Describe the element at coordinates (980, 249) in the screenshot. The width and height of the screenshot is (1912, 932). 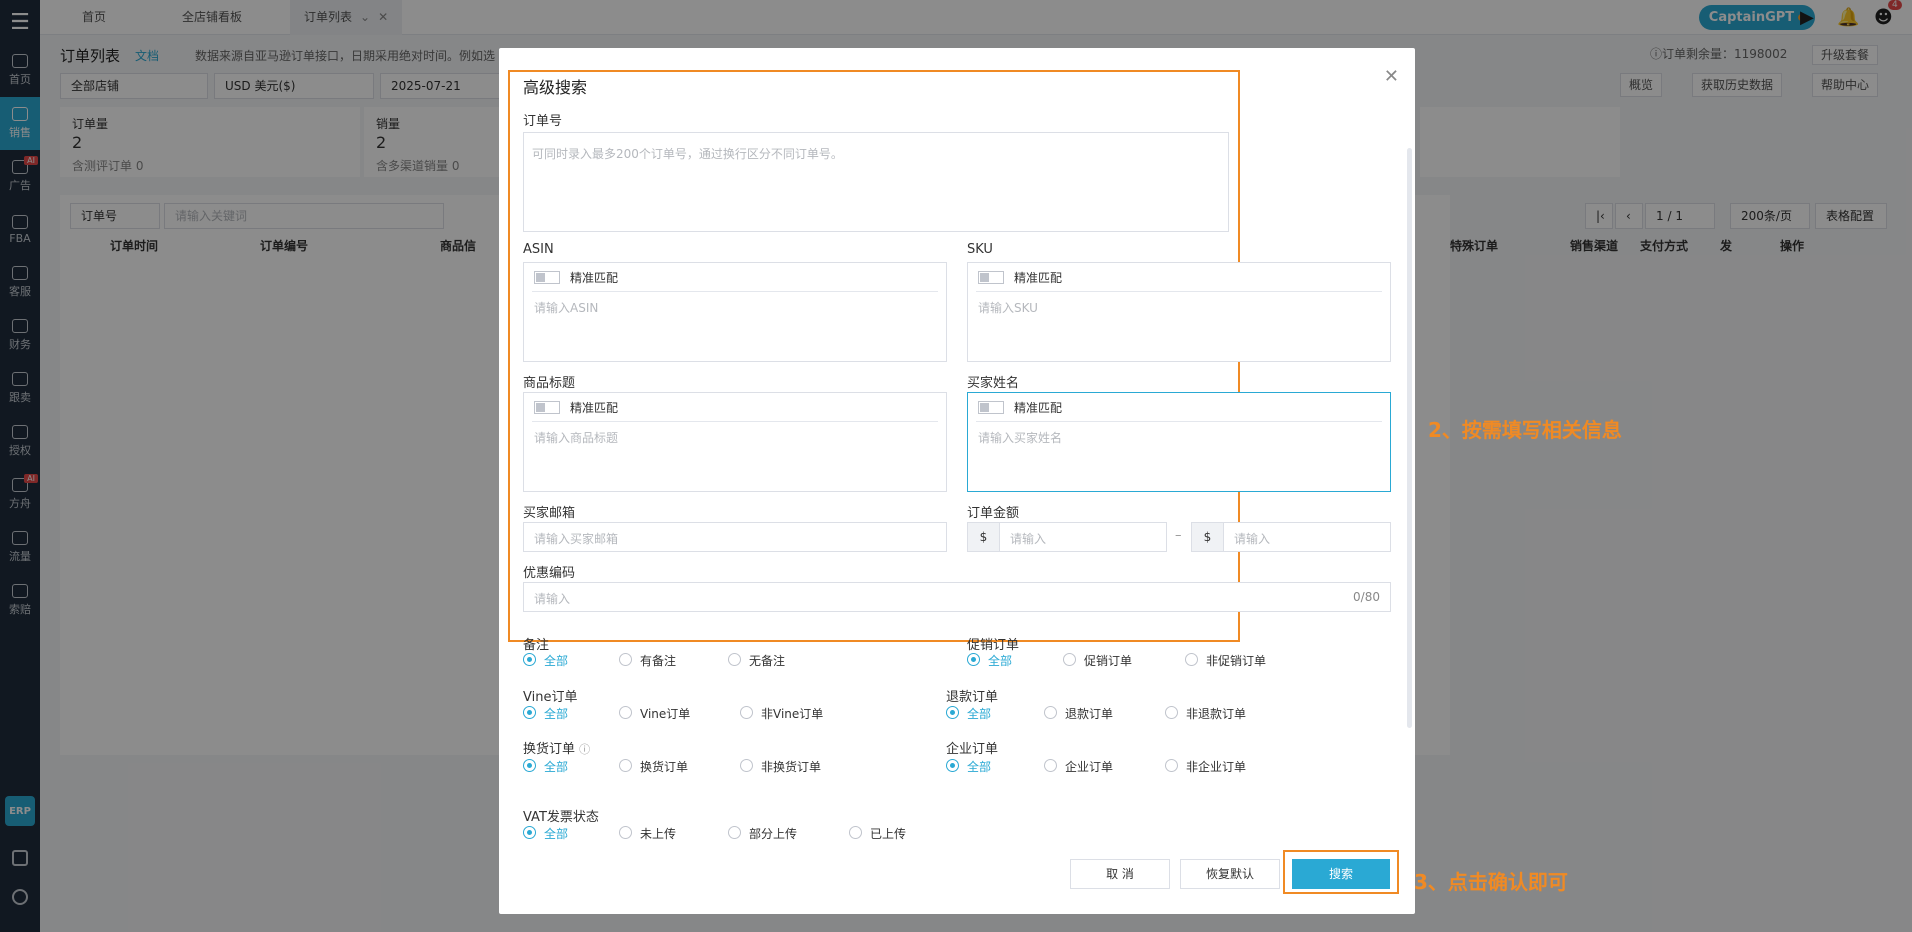
I see `sku-label: SKU` at that location.